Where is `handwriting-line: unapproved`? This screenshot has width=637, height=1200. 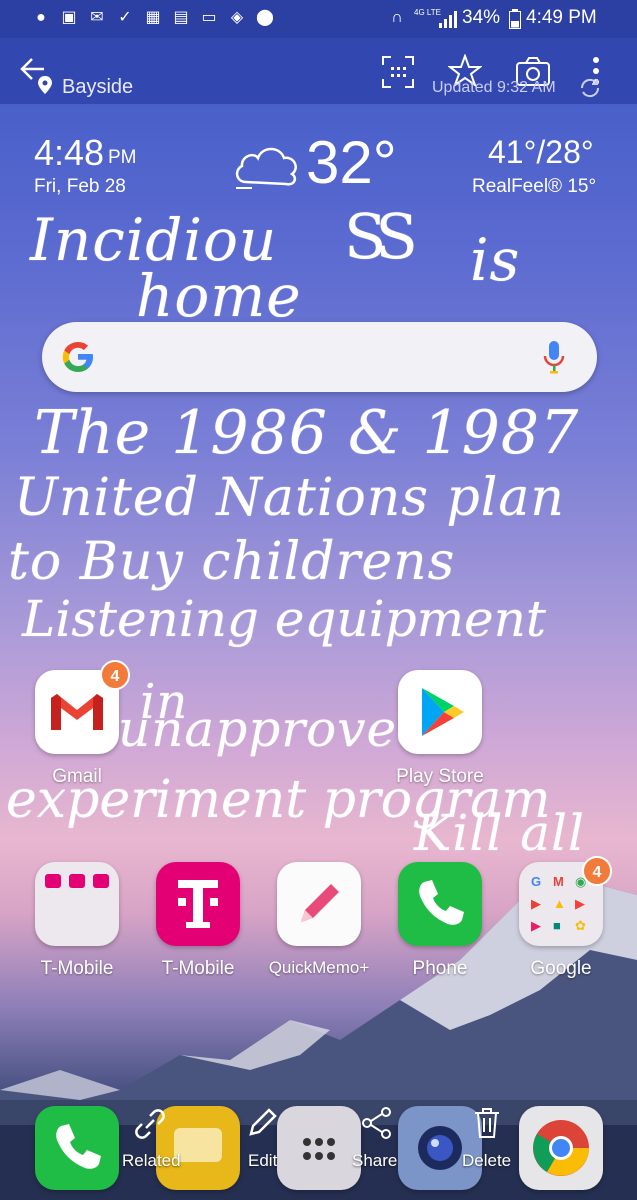 handwriting-line: unapproved is located at coordinates (274, 729).